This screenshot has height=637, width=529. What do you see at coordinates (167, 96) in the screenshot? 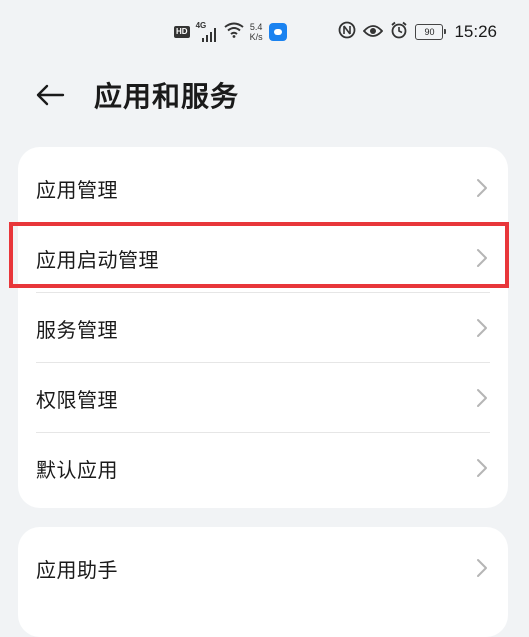
I see `page-title: 应用和服务` at bounding box center [167, 96].